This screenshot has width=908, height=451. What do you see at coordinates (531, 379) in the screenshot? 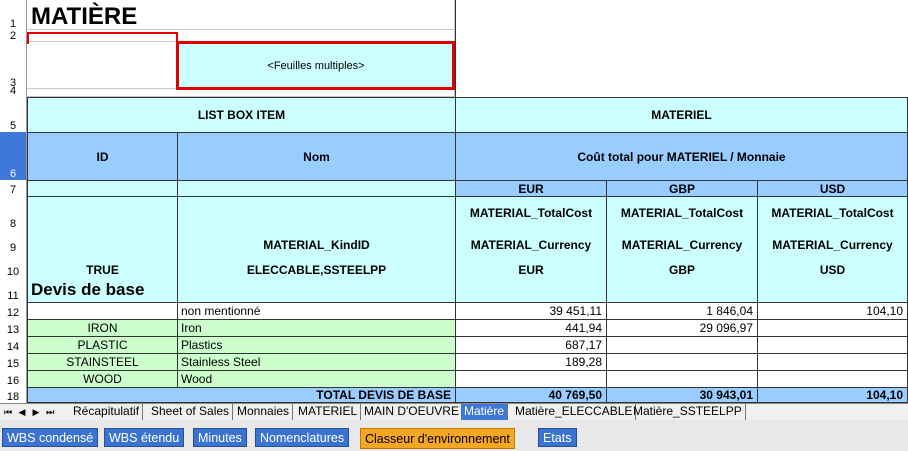
I see `table-cell-eur` at bounding box center [531, 379].